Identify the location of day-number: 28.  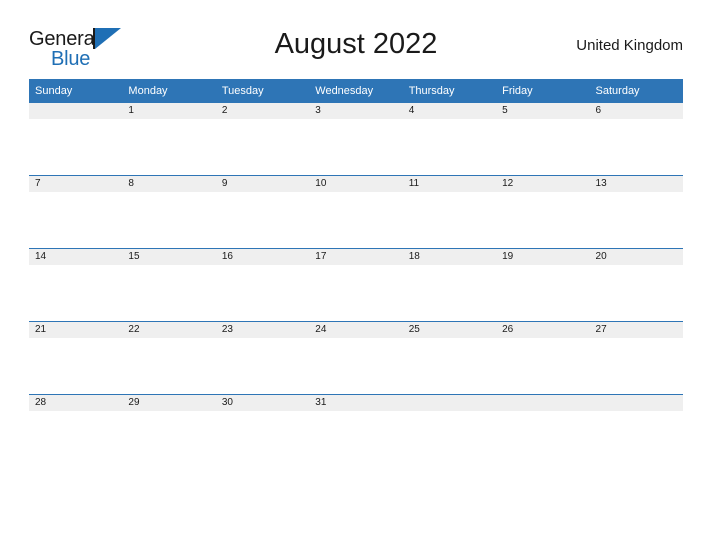
(76, 403).